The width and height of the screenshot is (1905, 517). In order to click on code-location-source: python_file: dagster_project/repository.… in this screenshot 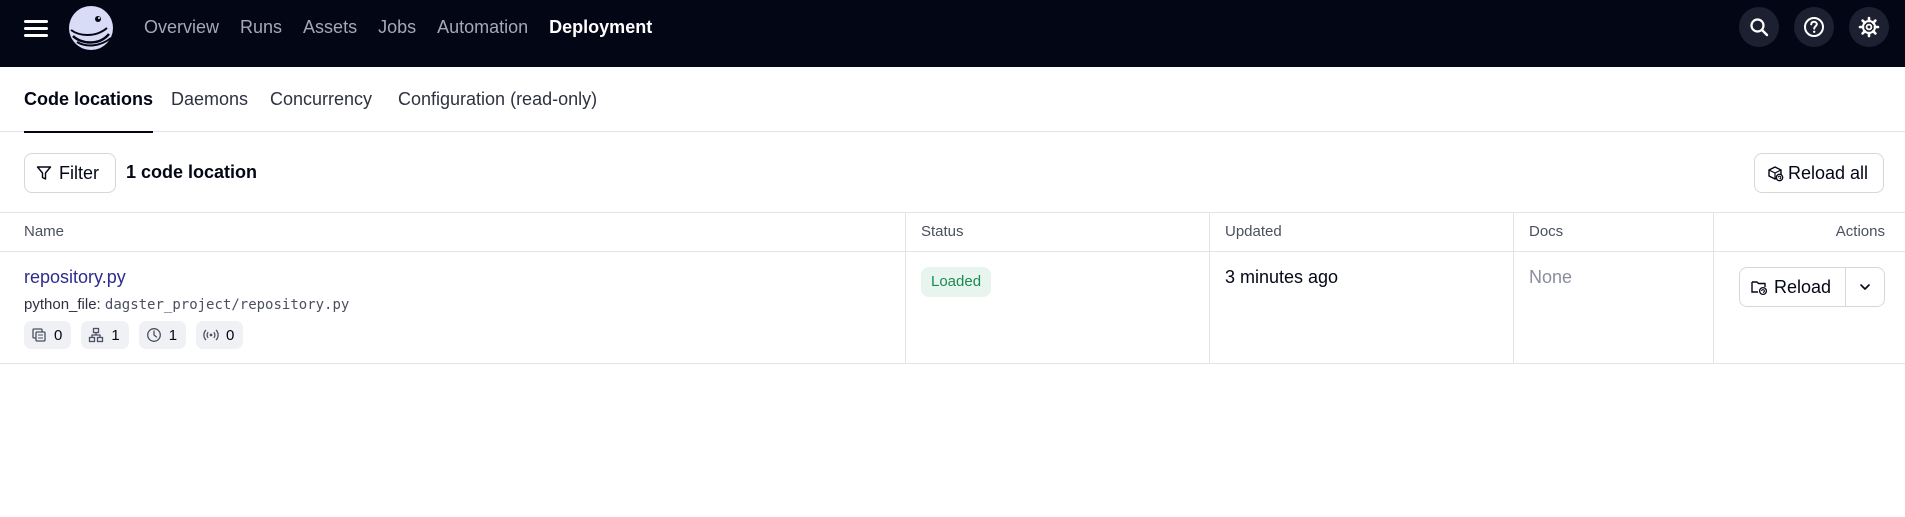, I will do `click(186, 304)`.